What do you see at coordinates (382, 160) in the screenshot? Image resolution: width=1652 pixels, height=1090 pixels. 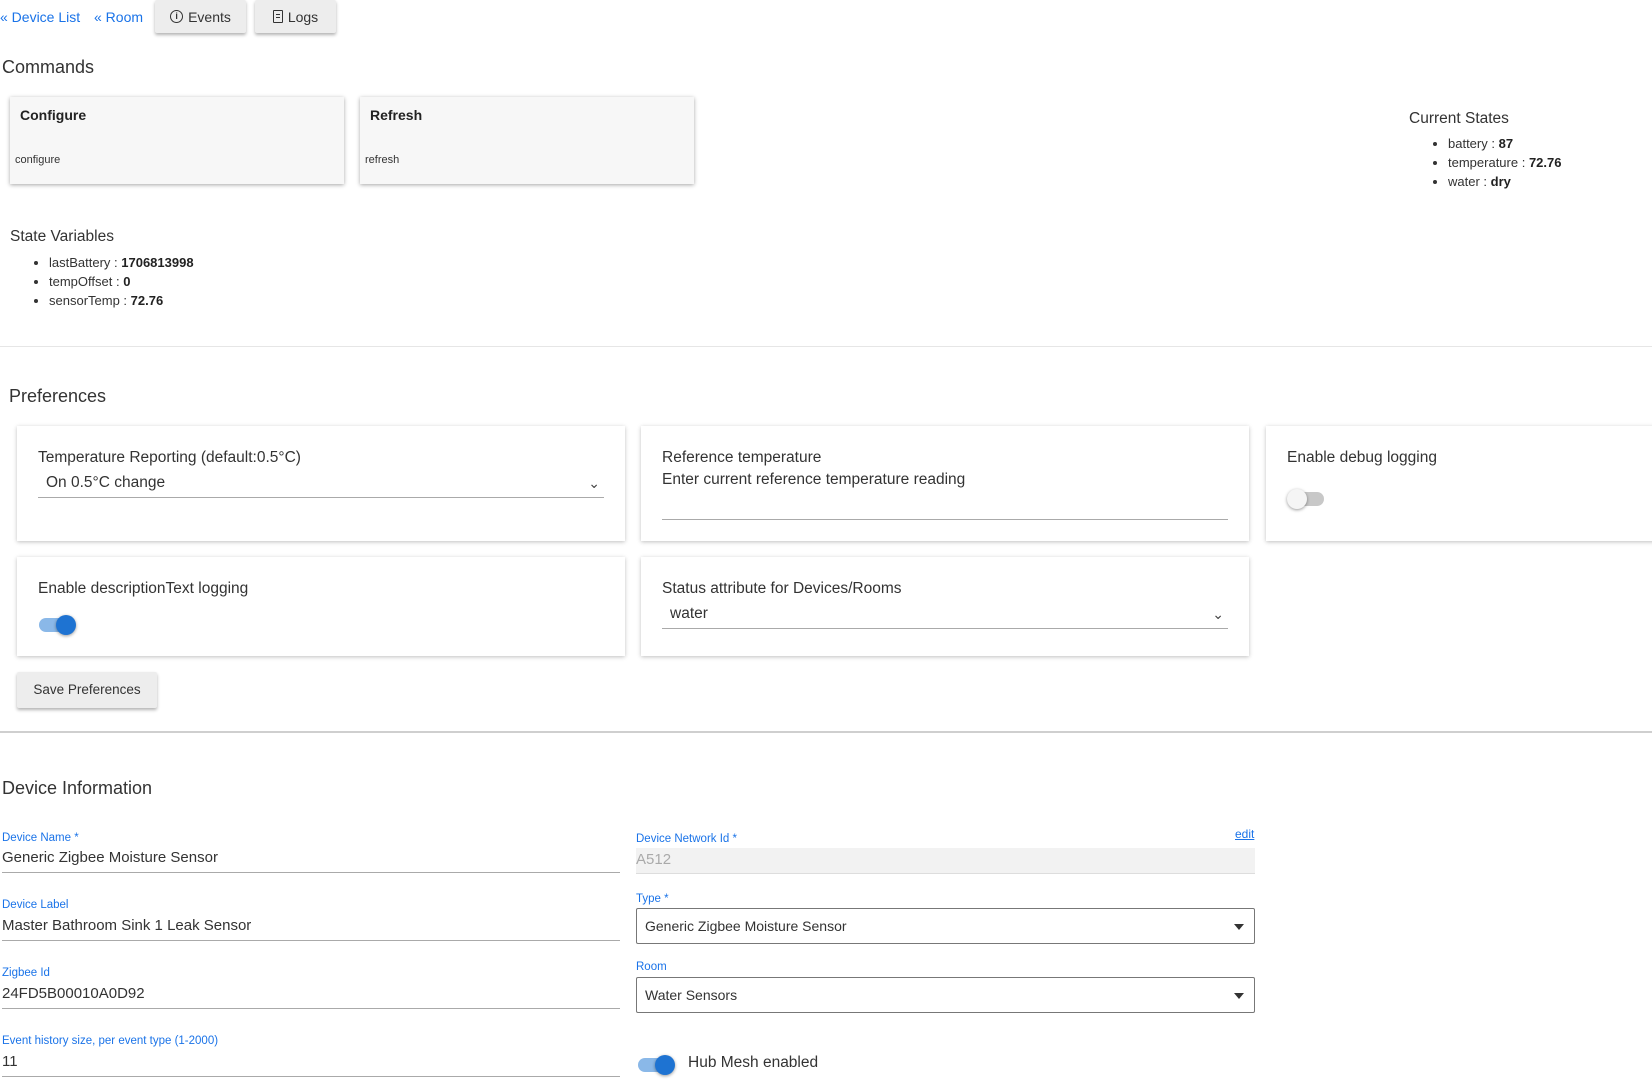 I see `command-name: refresh` at bounding box center [382, 160].